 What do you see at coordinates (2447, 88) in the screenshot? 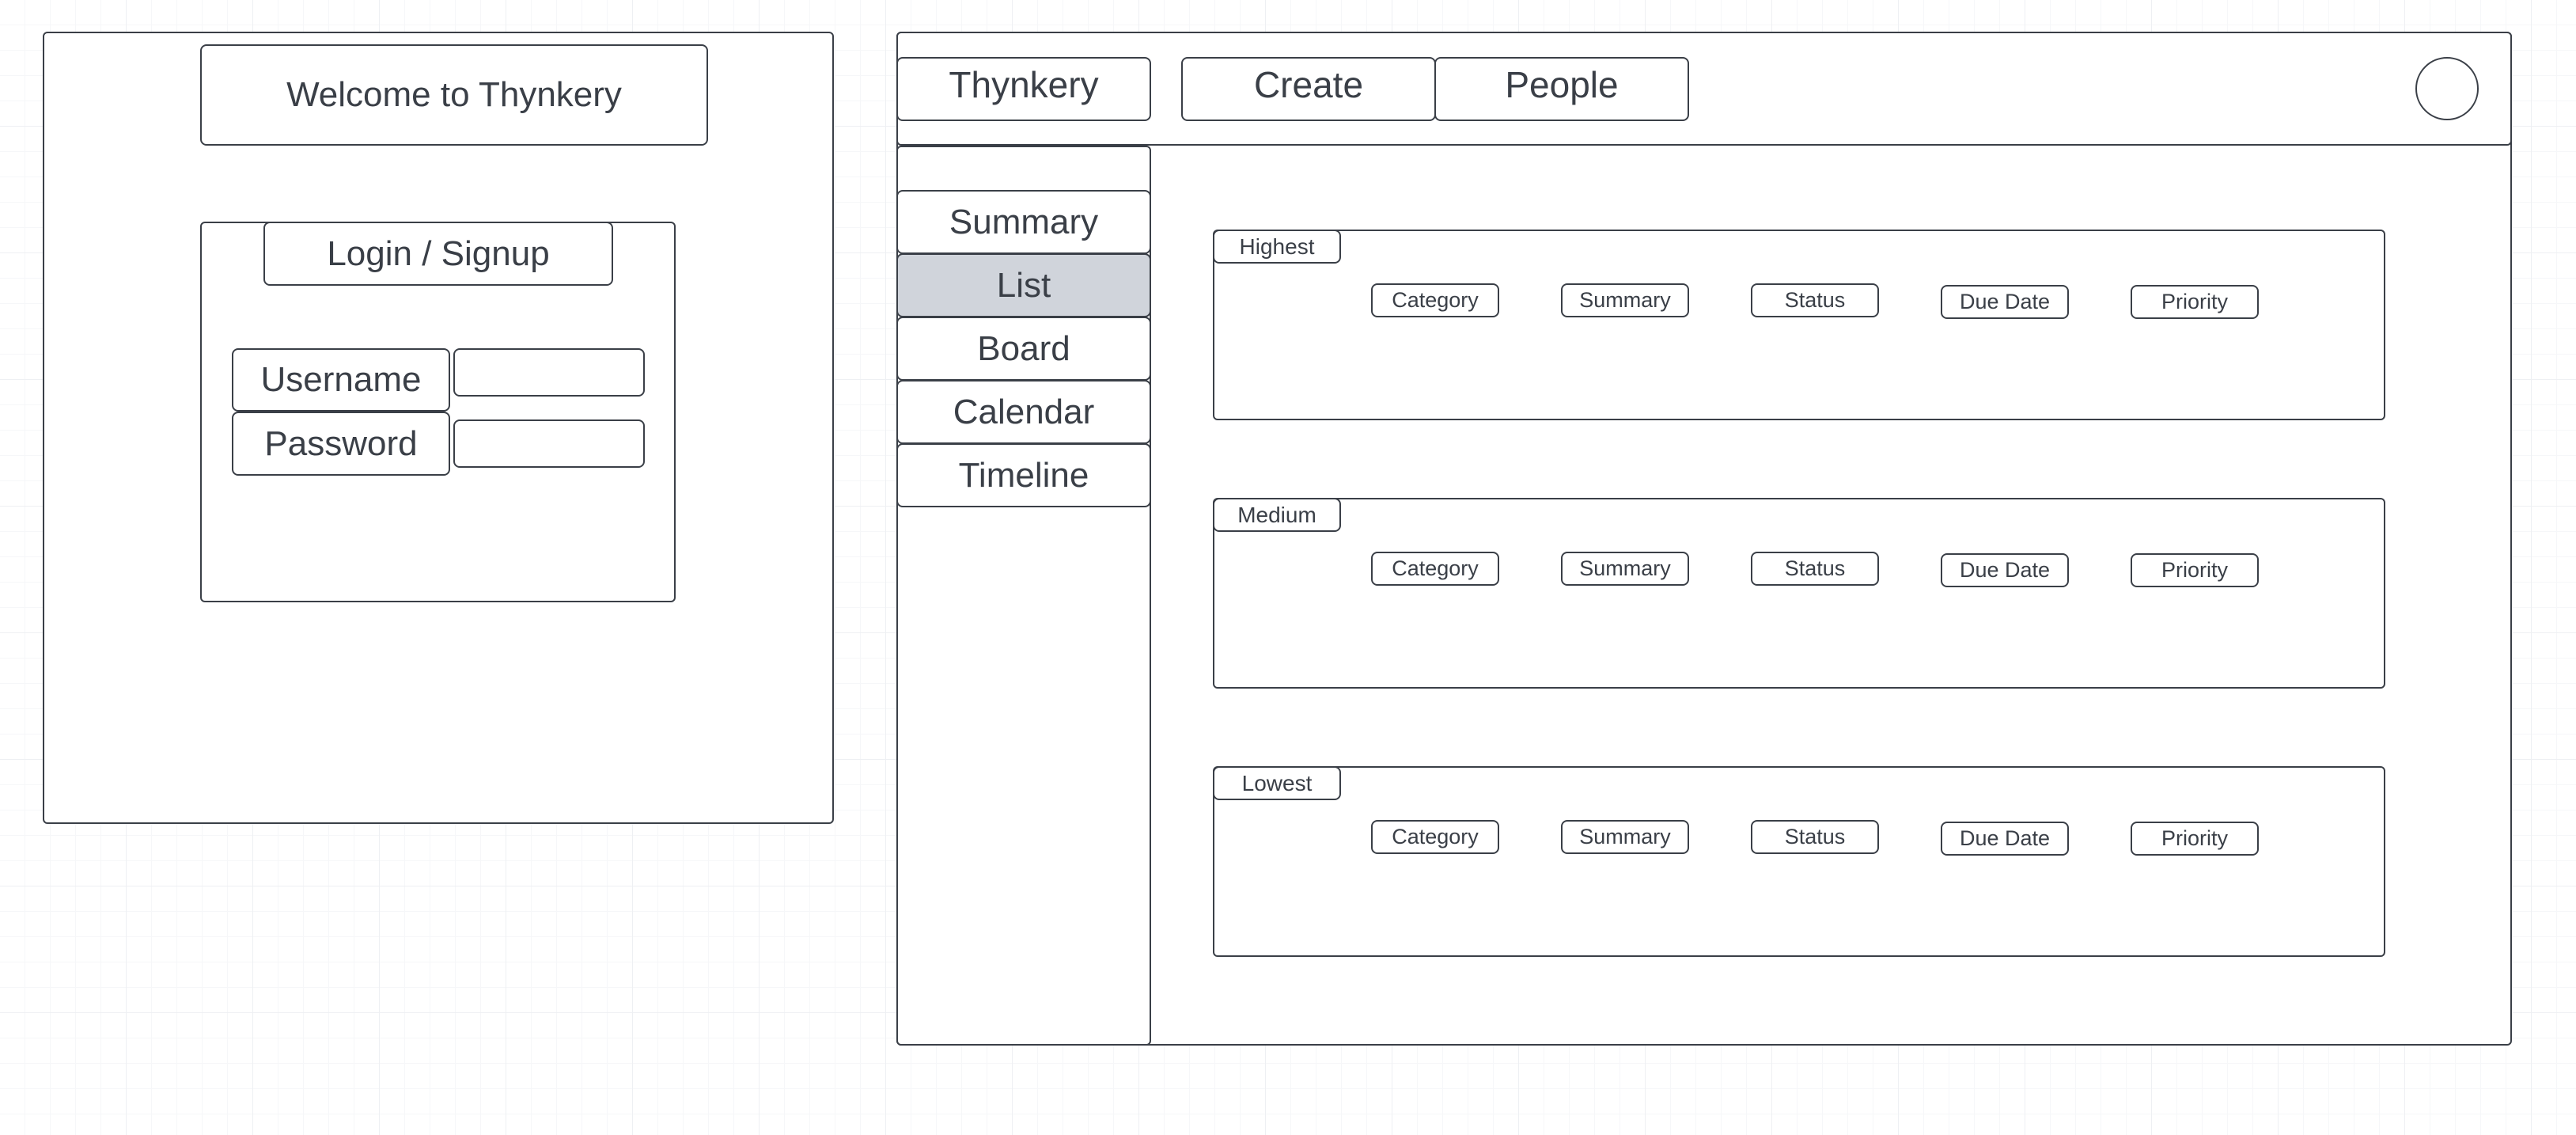
I see `avatar` at bounding box center [2447, 88].